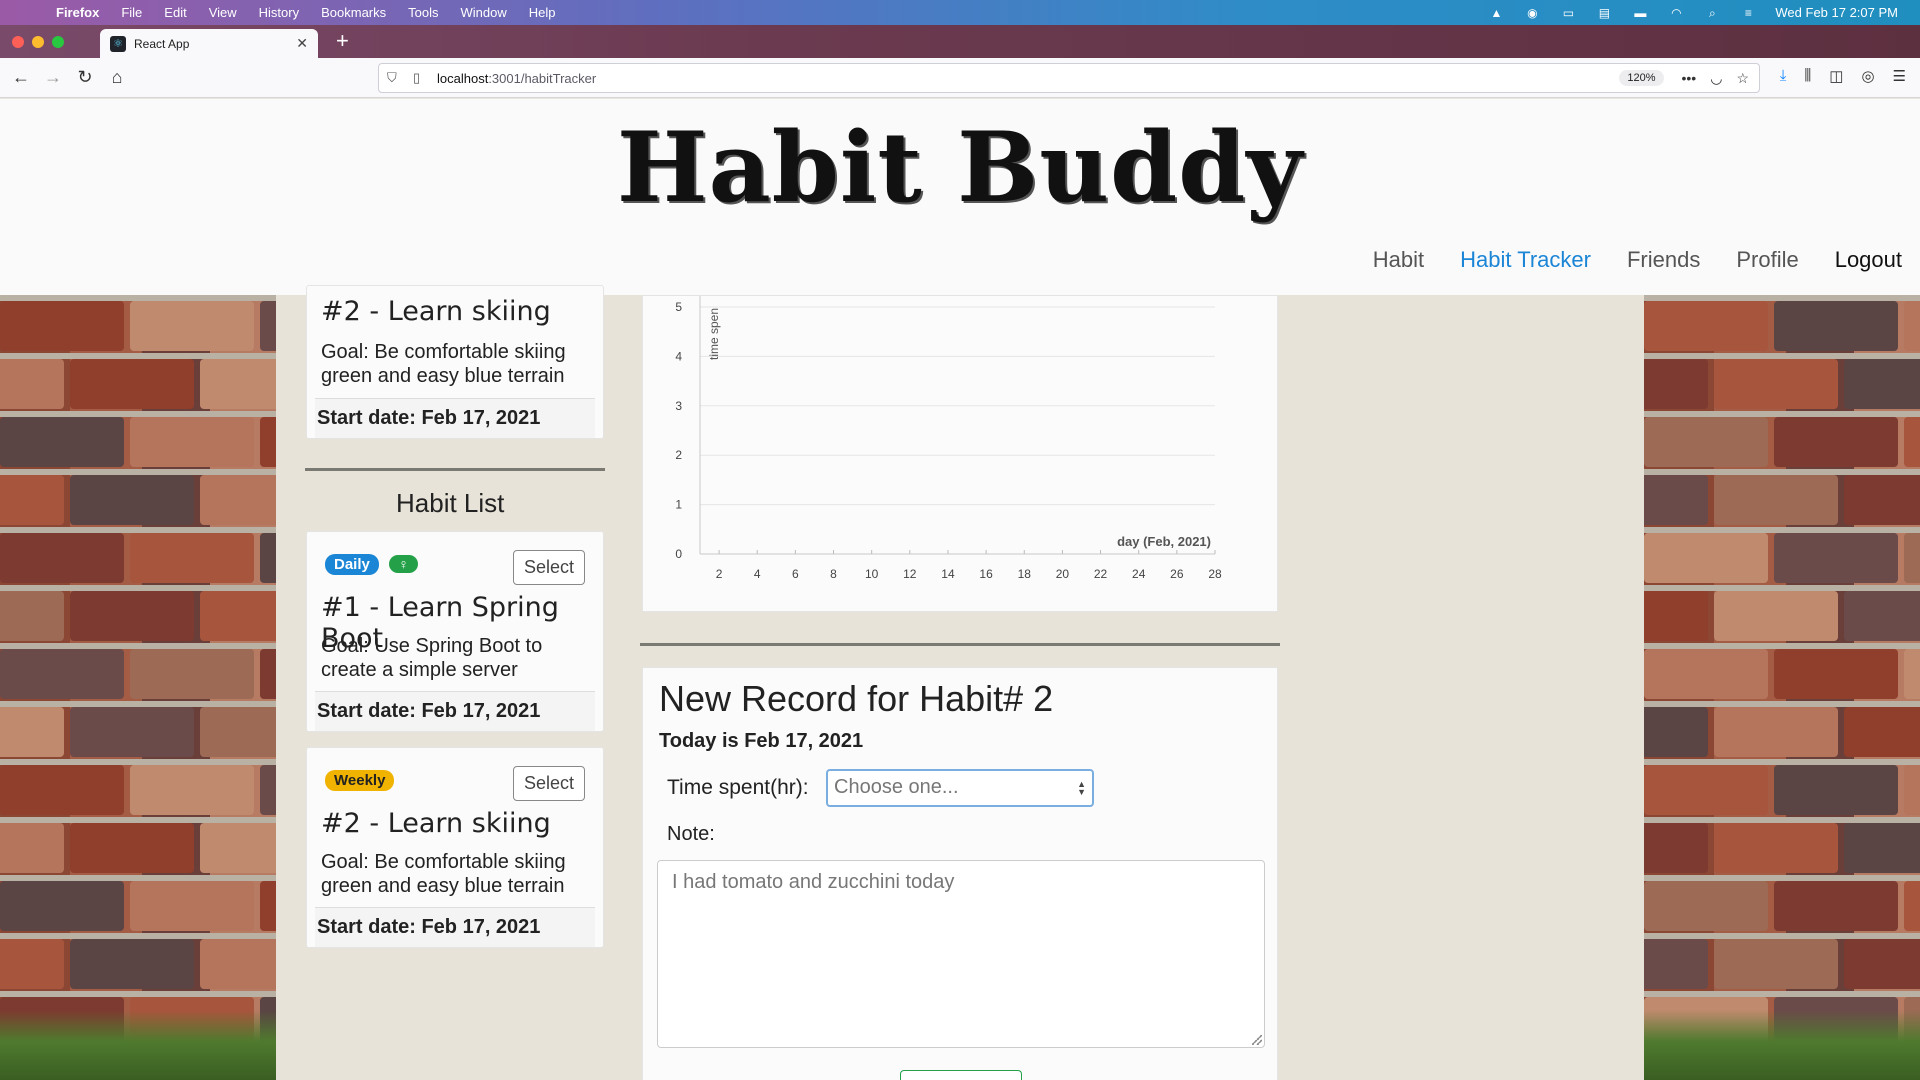 Image resolution: width=1920 pixels, height=1080 pixels. What do you see at coordinates (443, 352) in the screenshot?
I see `selected-habit-goal-line1: Goal: Be comfortable skiing` at bounding box center [443, 352].